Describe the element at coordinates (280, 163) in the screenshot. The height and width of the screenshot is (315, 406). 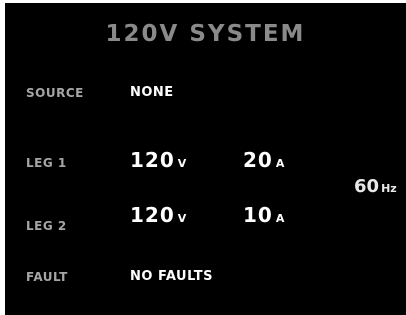
I see `leg1-current-unit: A` at that location.